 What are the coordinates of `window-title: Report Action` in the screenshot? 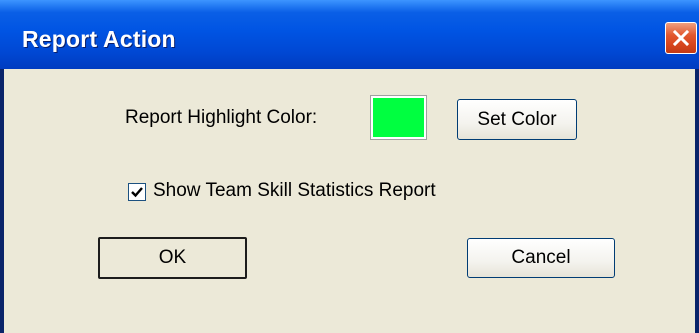 It's located at (99, 39).